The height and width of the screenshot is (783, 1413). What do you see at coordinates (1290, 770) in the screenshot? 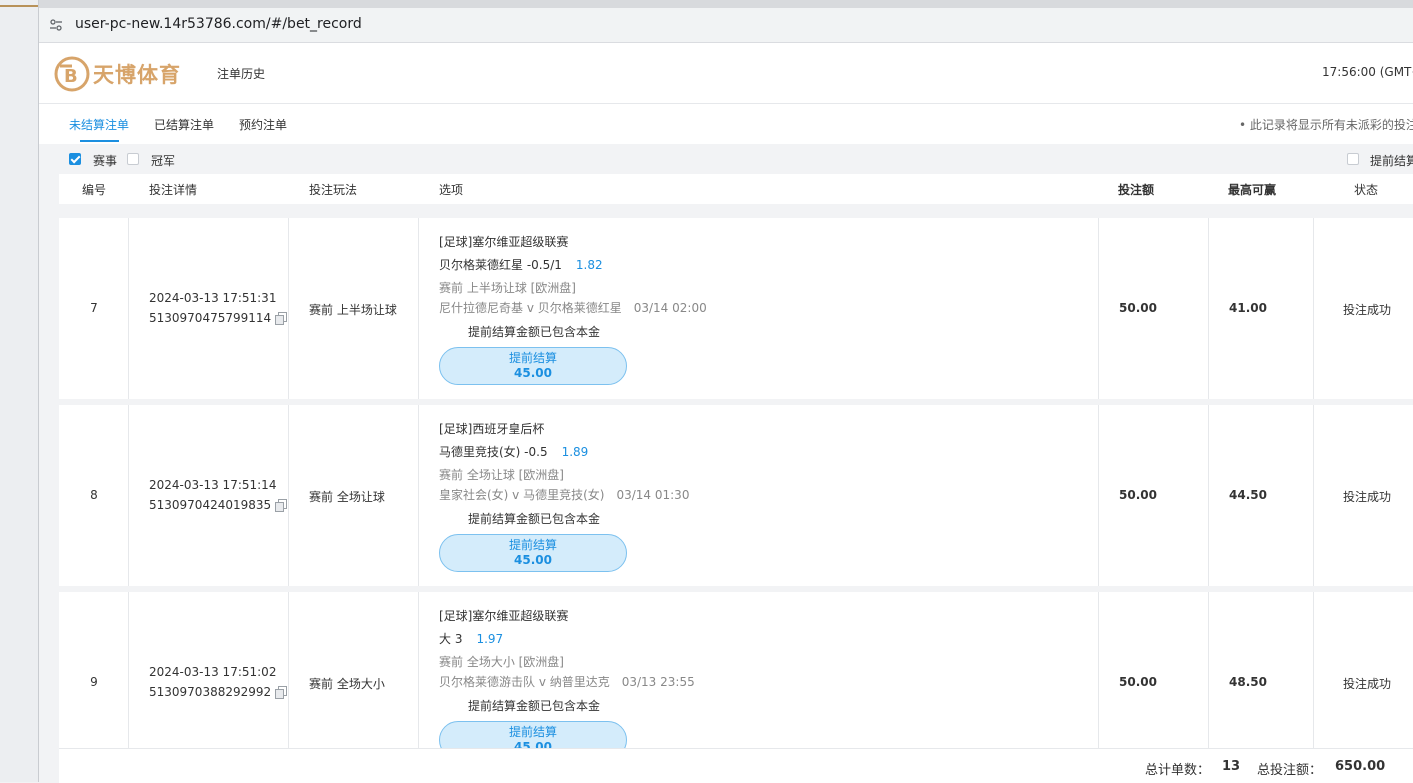
I see `total-amount-label: 总投注额：` at bounding box center [1290, 770].